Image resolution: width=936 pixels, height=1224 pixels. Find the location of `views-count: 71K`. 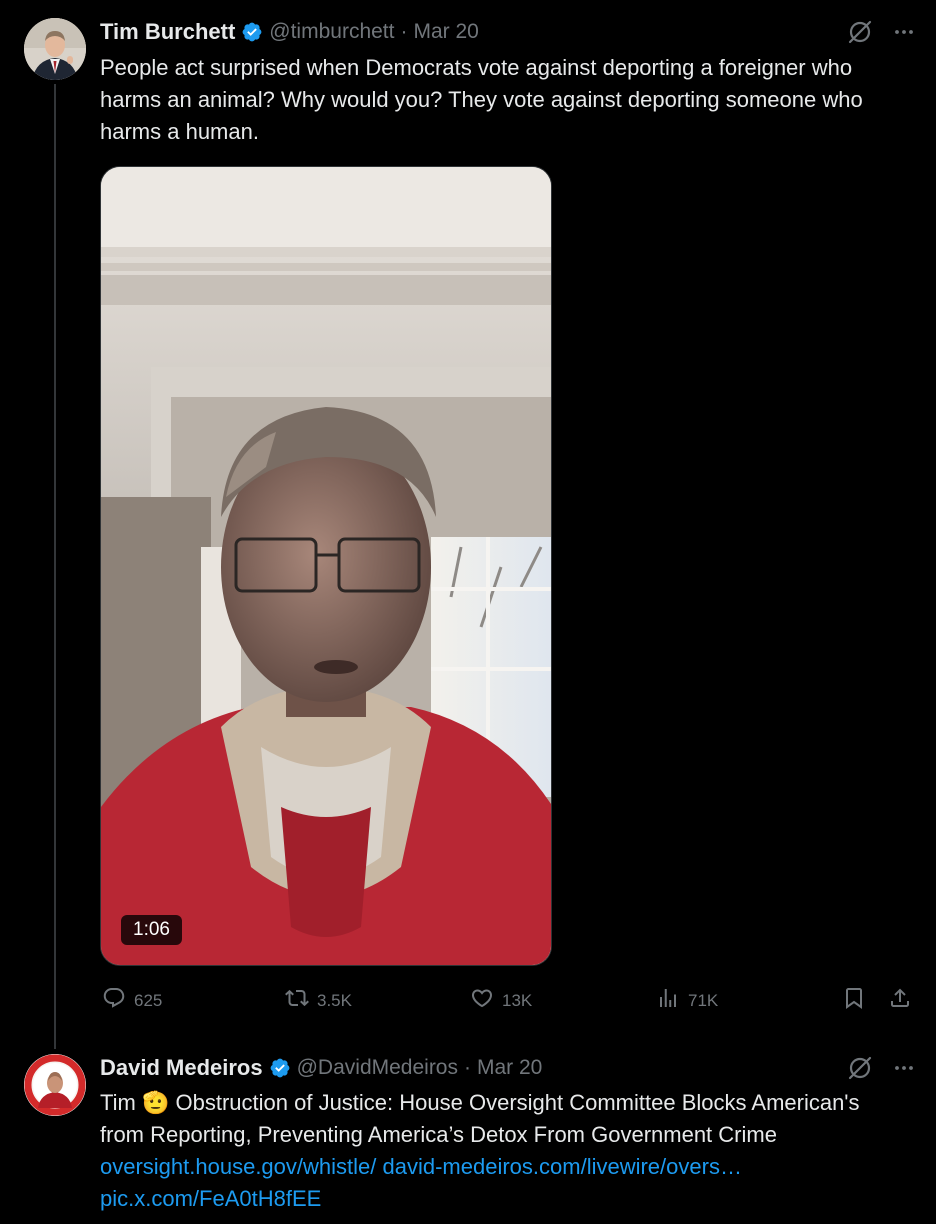

views-count: 71K is located at coordinates (703, 1000).